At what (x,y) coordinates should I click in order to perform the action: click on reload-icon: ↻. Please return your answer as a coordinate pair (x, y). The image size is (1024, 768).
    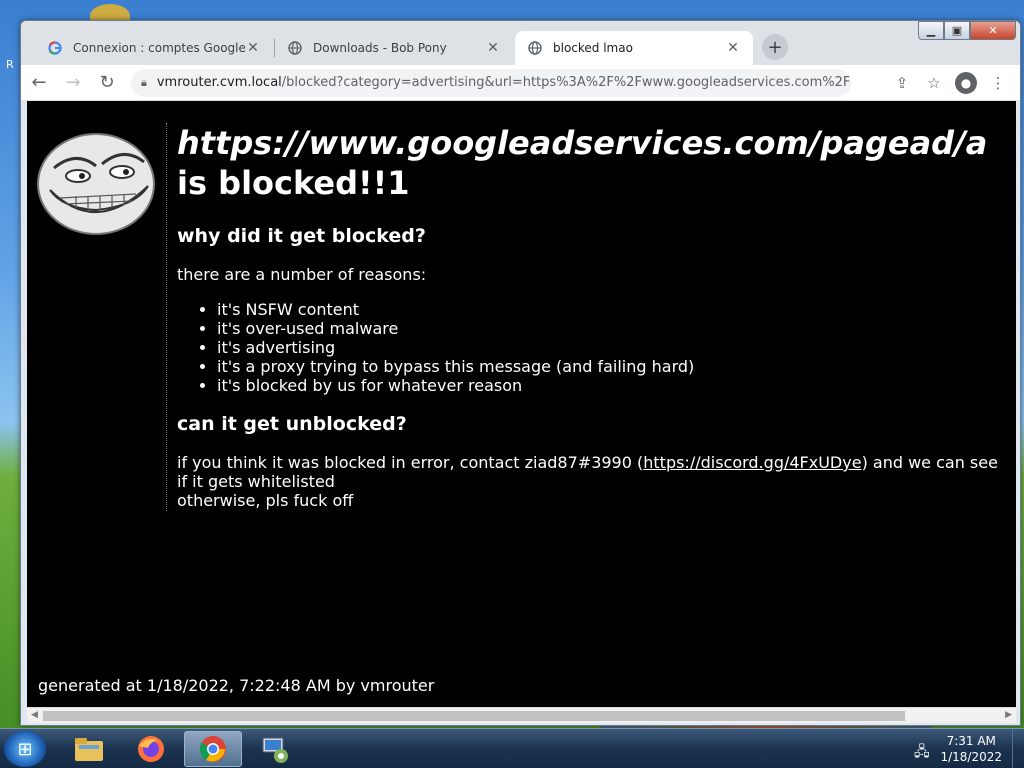
    Looking at the image, I should click on (107, 83).